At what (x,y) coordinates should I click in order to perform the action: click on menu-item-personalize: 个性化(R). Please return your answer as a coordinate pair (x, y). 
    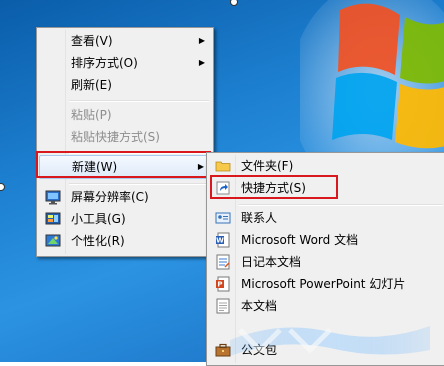
    Looking at the image, I should click on (125, 241).